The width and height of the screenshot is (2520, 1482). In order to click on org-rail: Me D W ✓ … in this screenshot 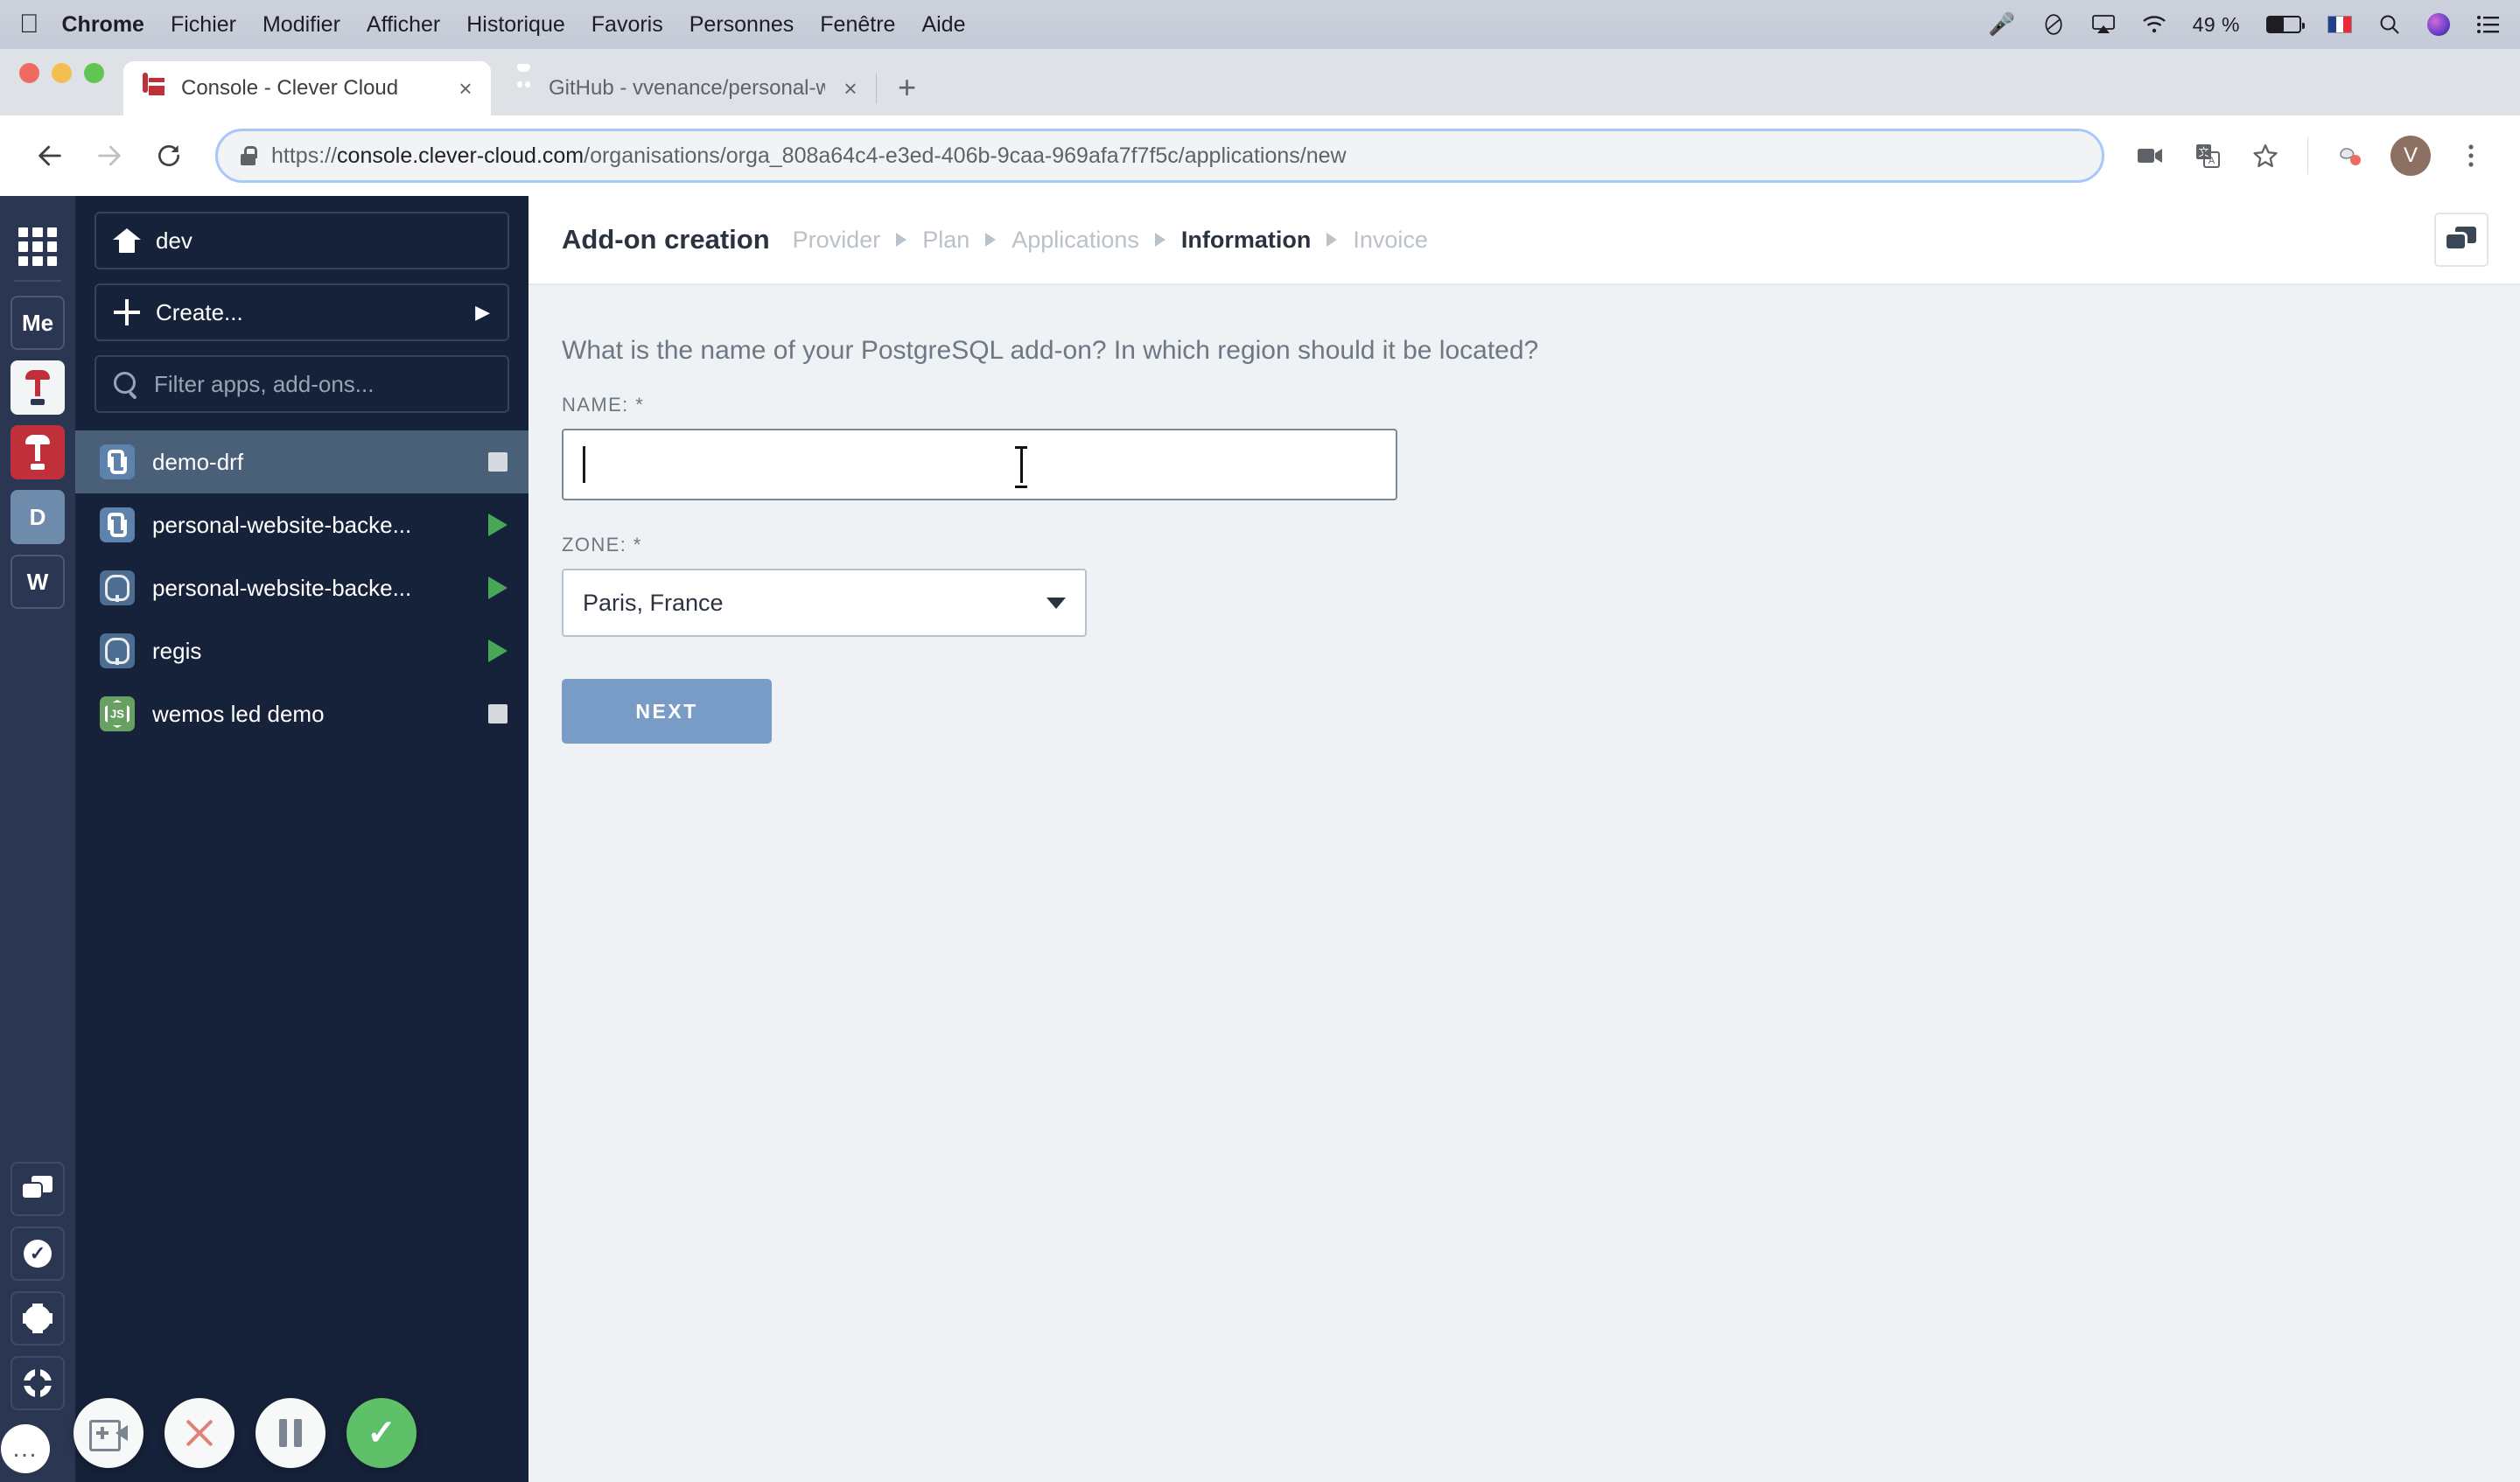, I will do `click(37, 839)`.